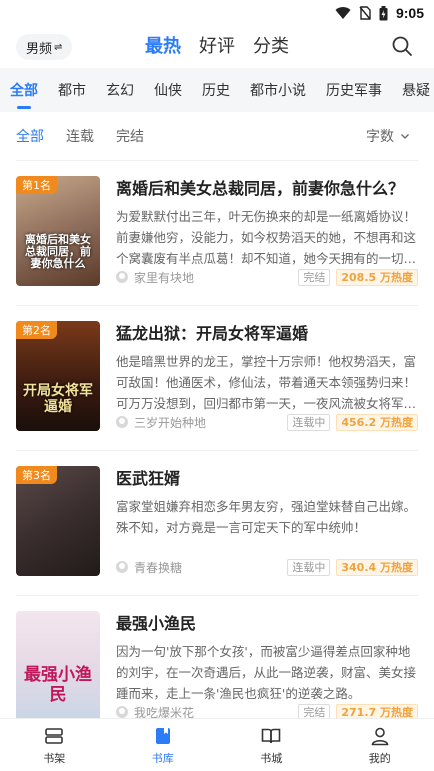 The image size is (434, 771). I want to click on book-author: 青春换糖, so click(158, 567).